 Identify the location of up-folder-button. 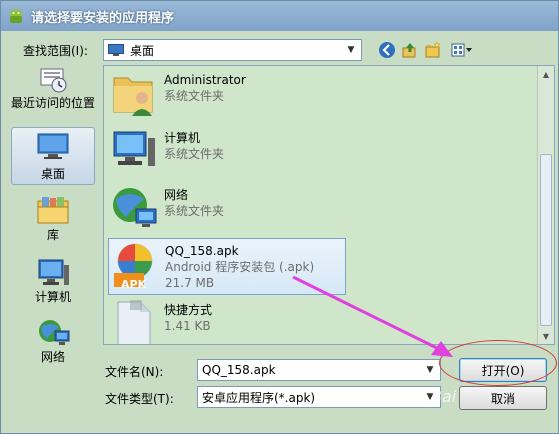
(410, 50).